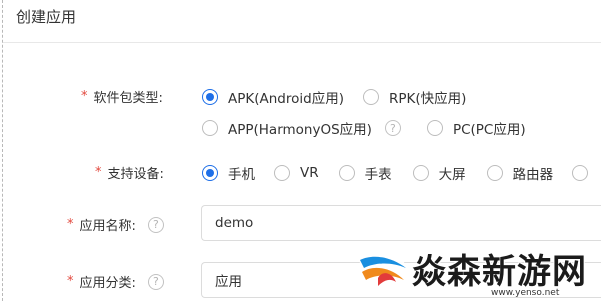  What do you see at coordinates (210, 173) in the screenshot?
I see `radio-phone` at bounding box center [210, 173].